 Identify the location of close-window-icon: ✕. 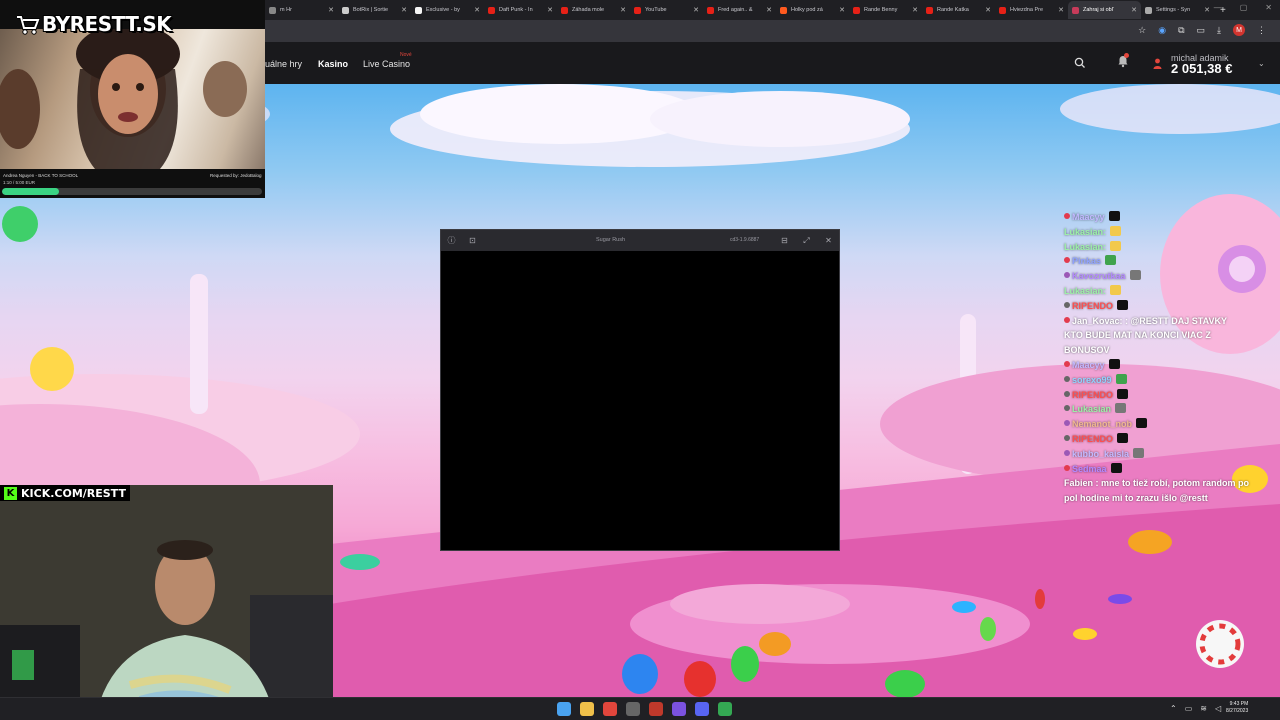
(1268, 7).